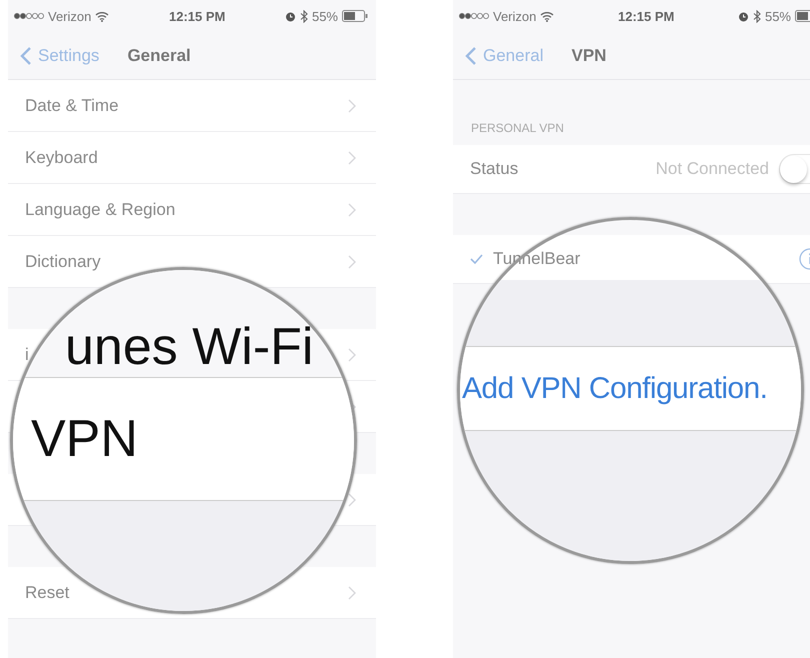  Describe the element at coordinates (61, 158) in the screenshot. I see `row-label: Keyboard` at that location.